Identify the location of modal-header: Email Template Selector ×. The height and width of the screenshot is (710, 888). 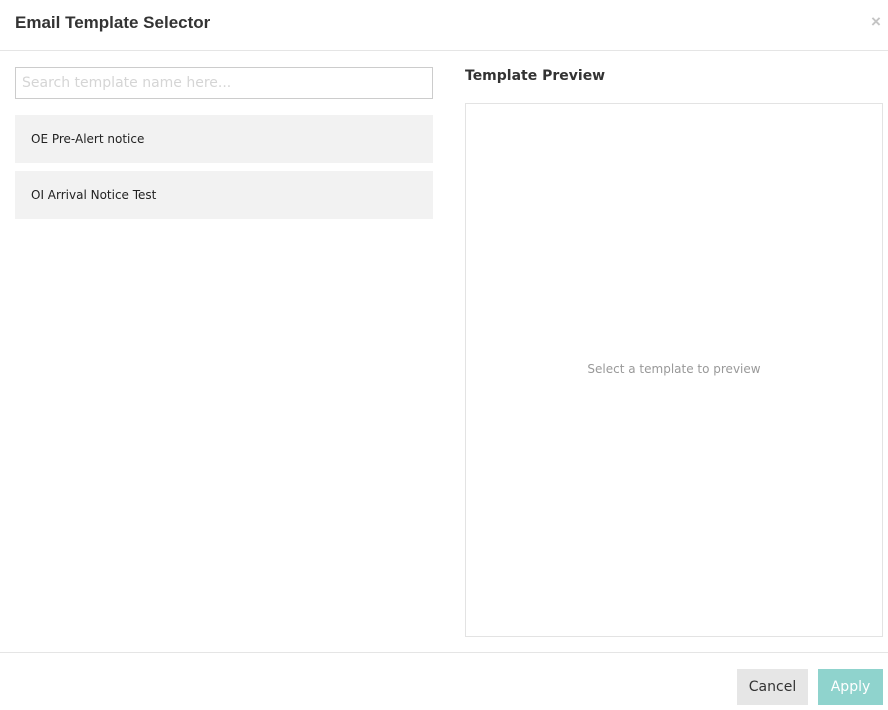
(444, 25).